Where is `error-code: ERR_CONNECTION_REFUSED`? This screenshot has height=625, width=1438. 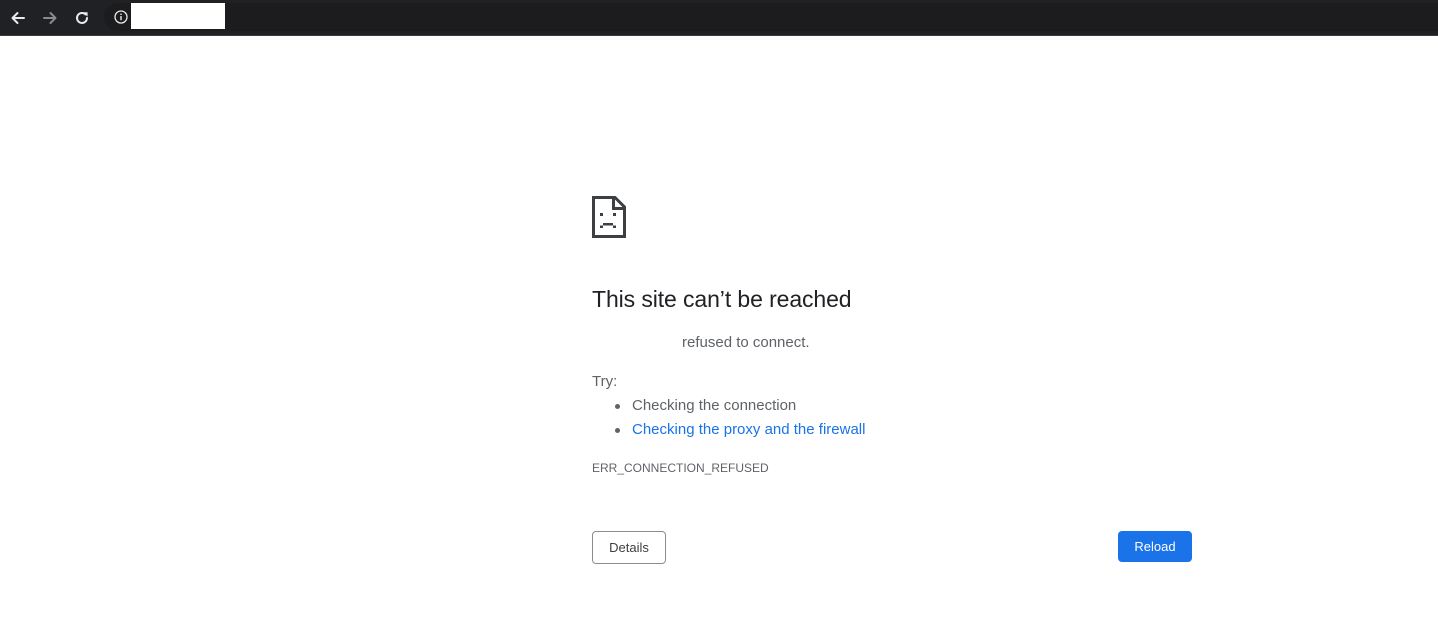
error-code: ERR_CONNECTION_REFUSED is located at coordinates (680, 468).